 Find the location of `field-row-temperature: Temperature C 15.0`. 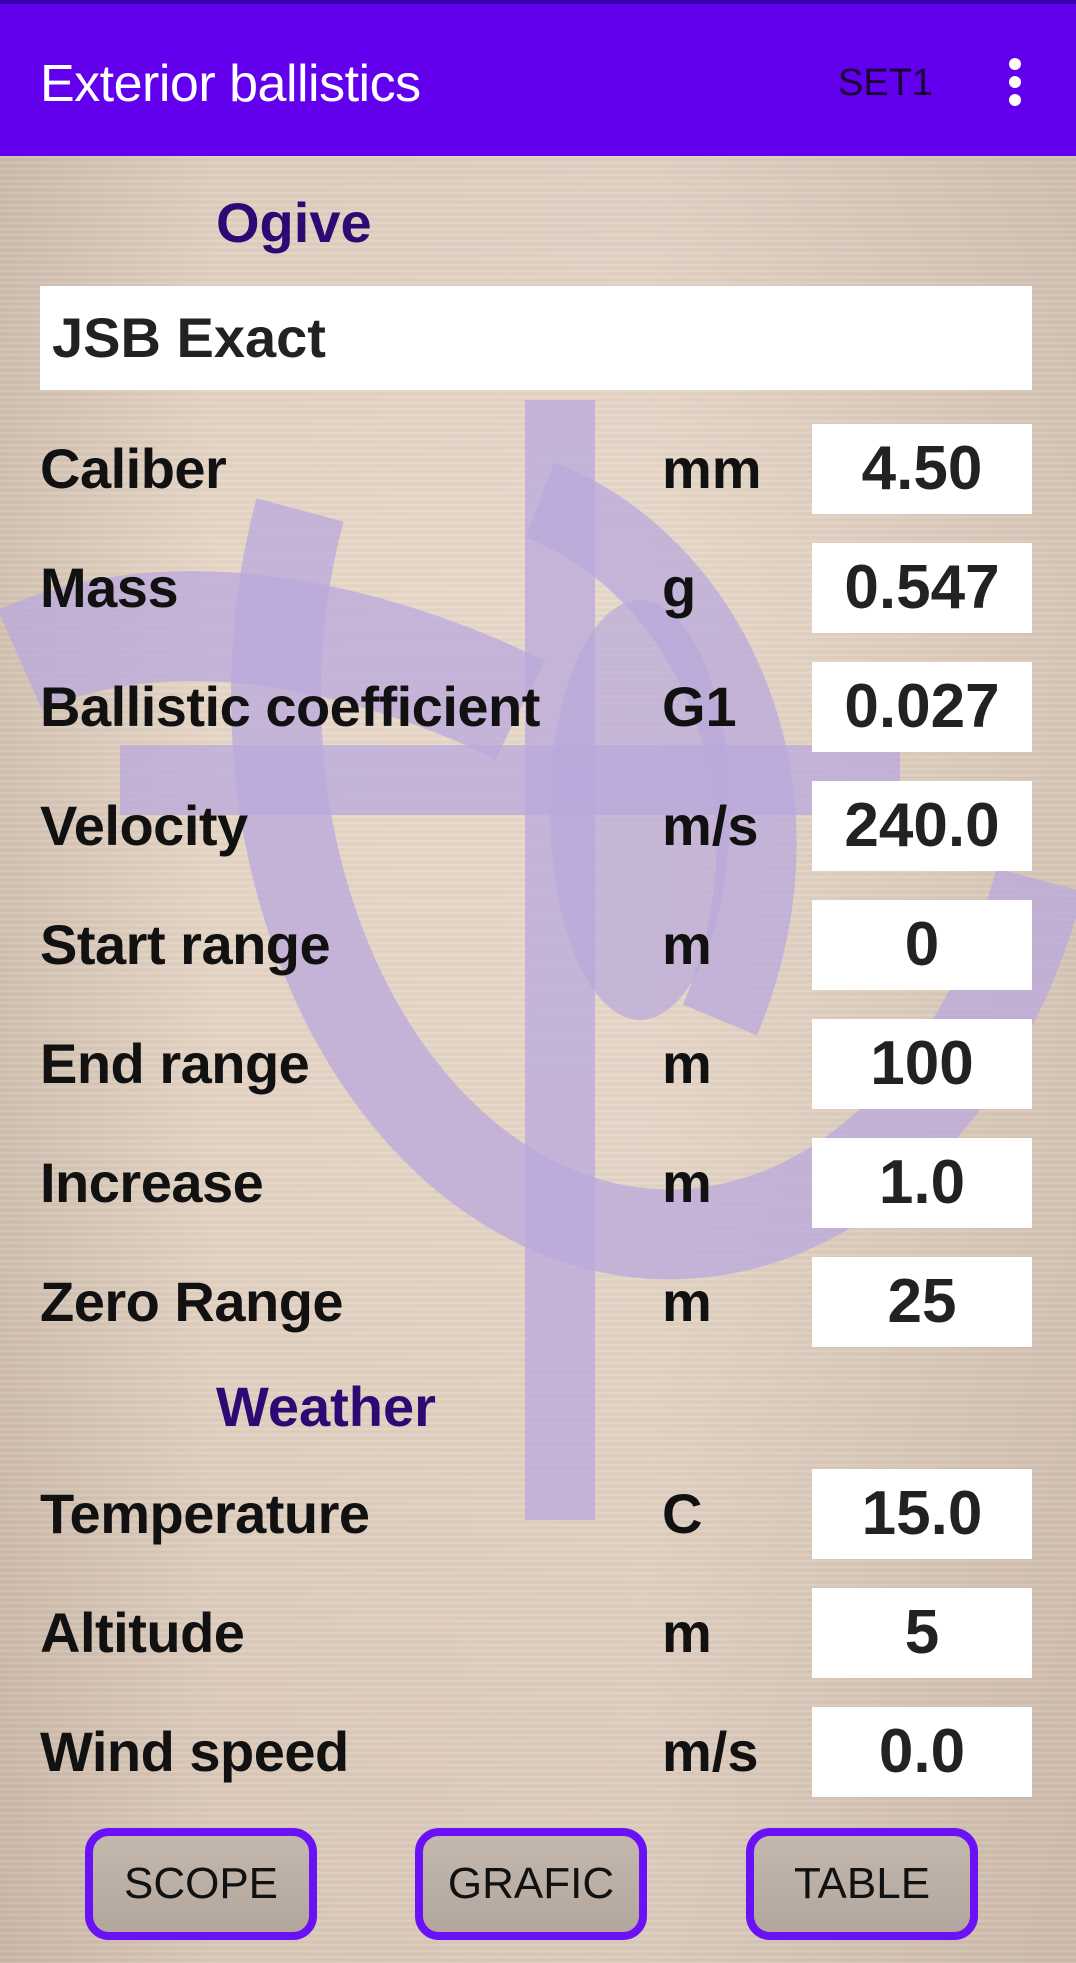

field-row-temperature: Temperature C 15.0 is located at coordinates (538, 1514).